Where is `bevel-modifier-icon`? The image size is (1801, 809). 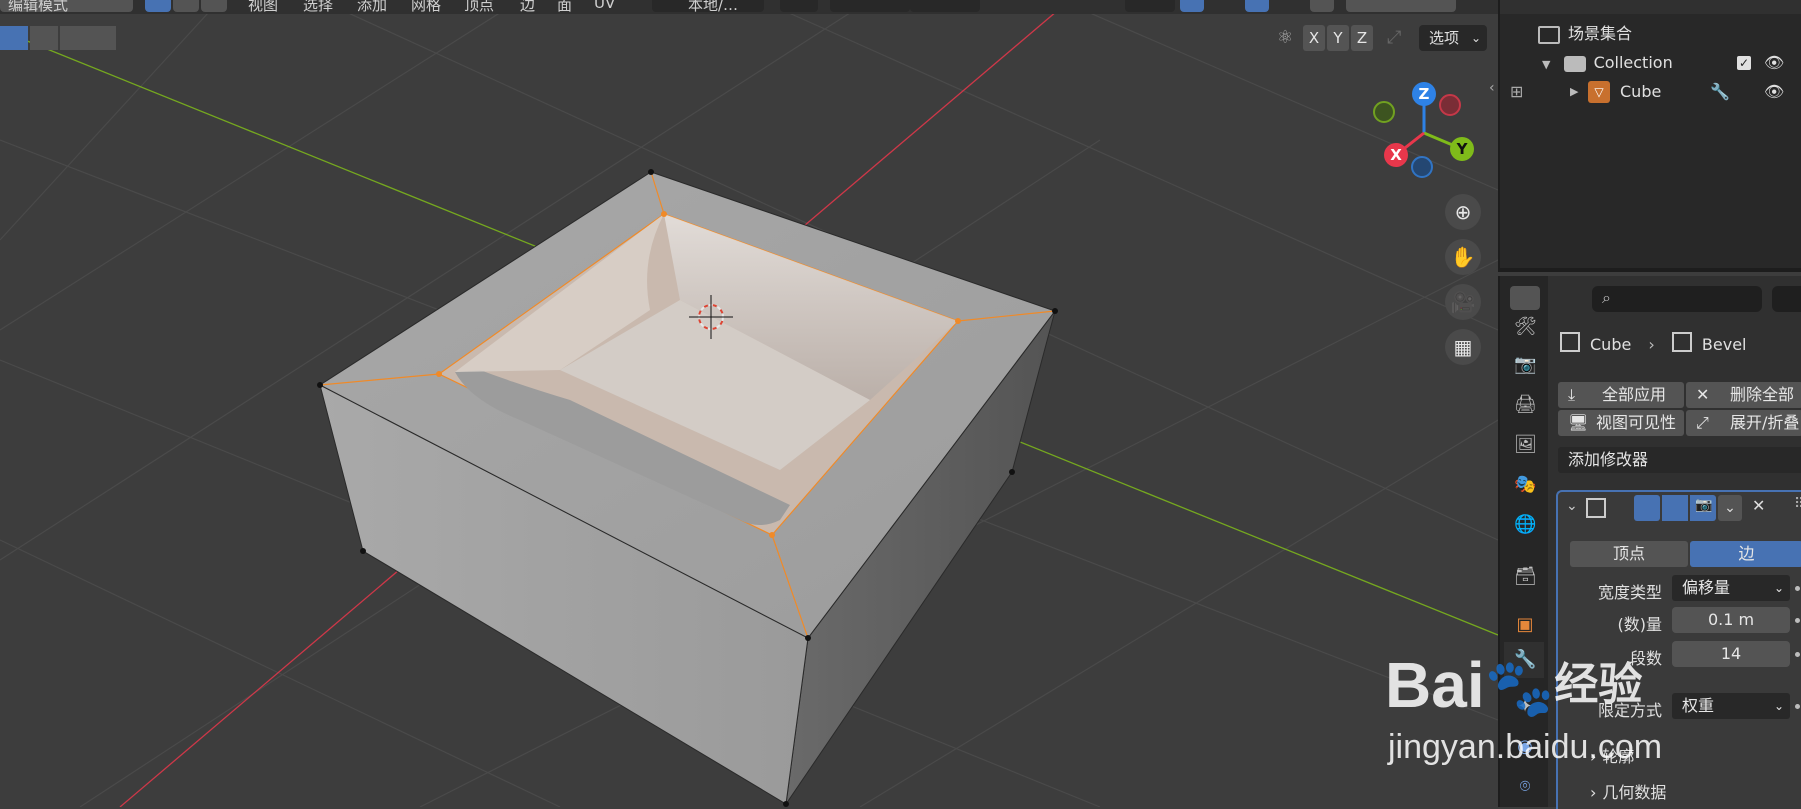
bevel-modifier-icon is located at coordinates (1596, 508).